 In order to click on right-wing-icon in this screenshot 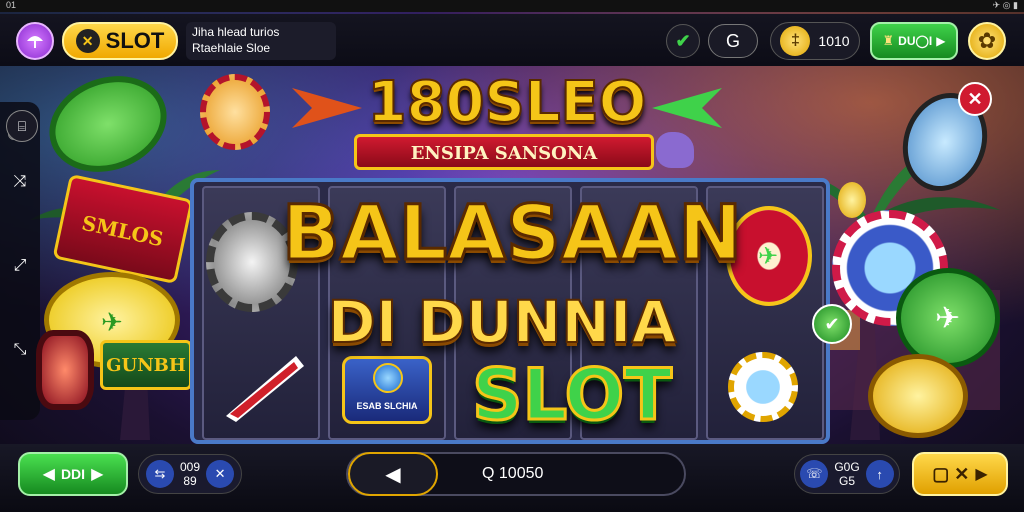, I will do `click(687, 108)`.